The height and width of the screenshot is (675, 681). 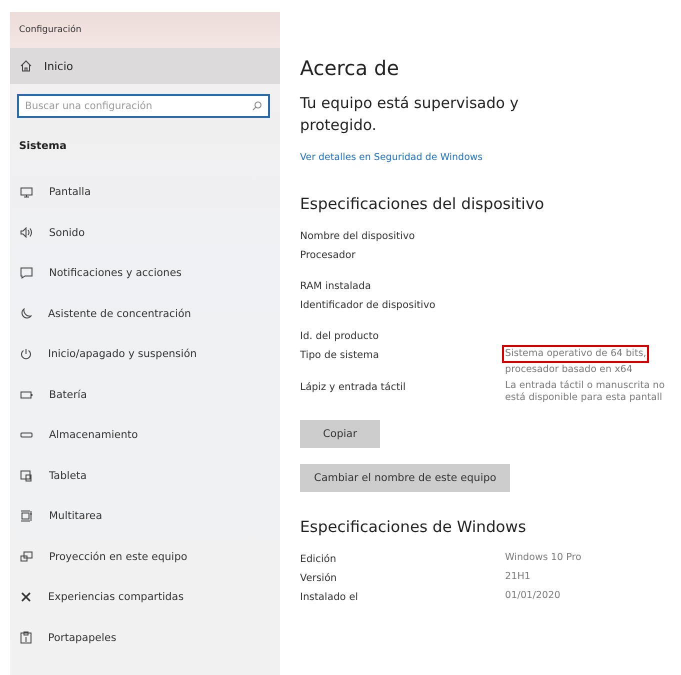 I want to click on spec-value: 01/01/2020, so click(x=532, y=596).